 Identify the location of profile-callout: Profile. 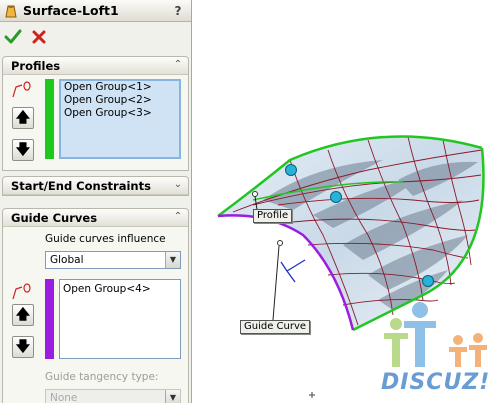
(273, 216).